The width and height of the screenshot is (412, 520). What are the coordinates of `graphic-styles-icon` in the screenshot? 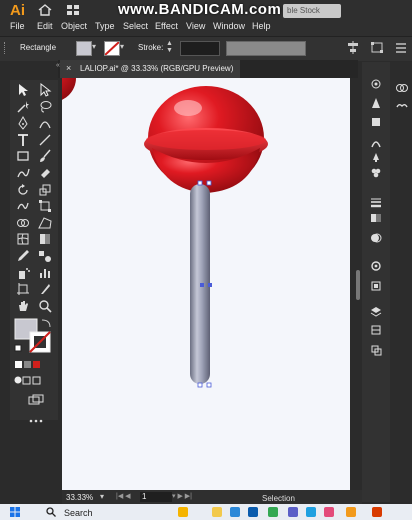 It's located at (376, 286).